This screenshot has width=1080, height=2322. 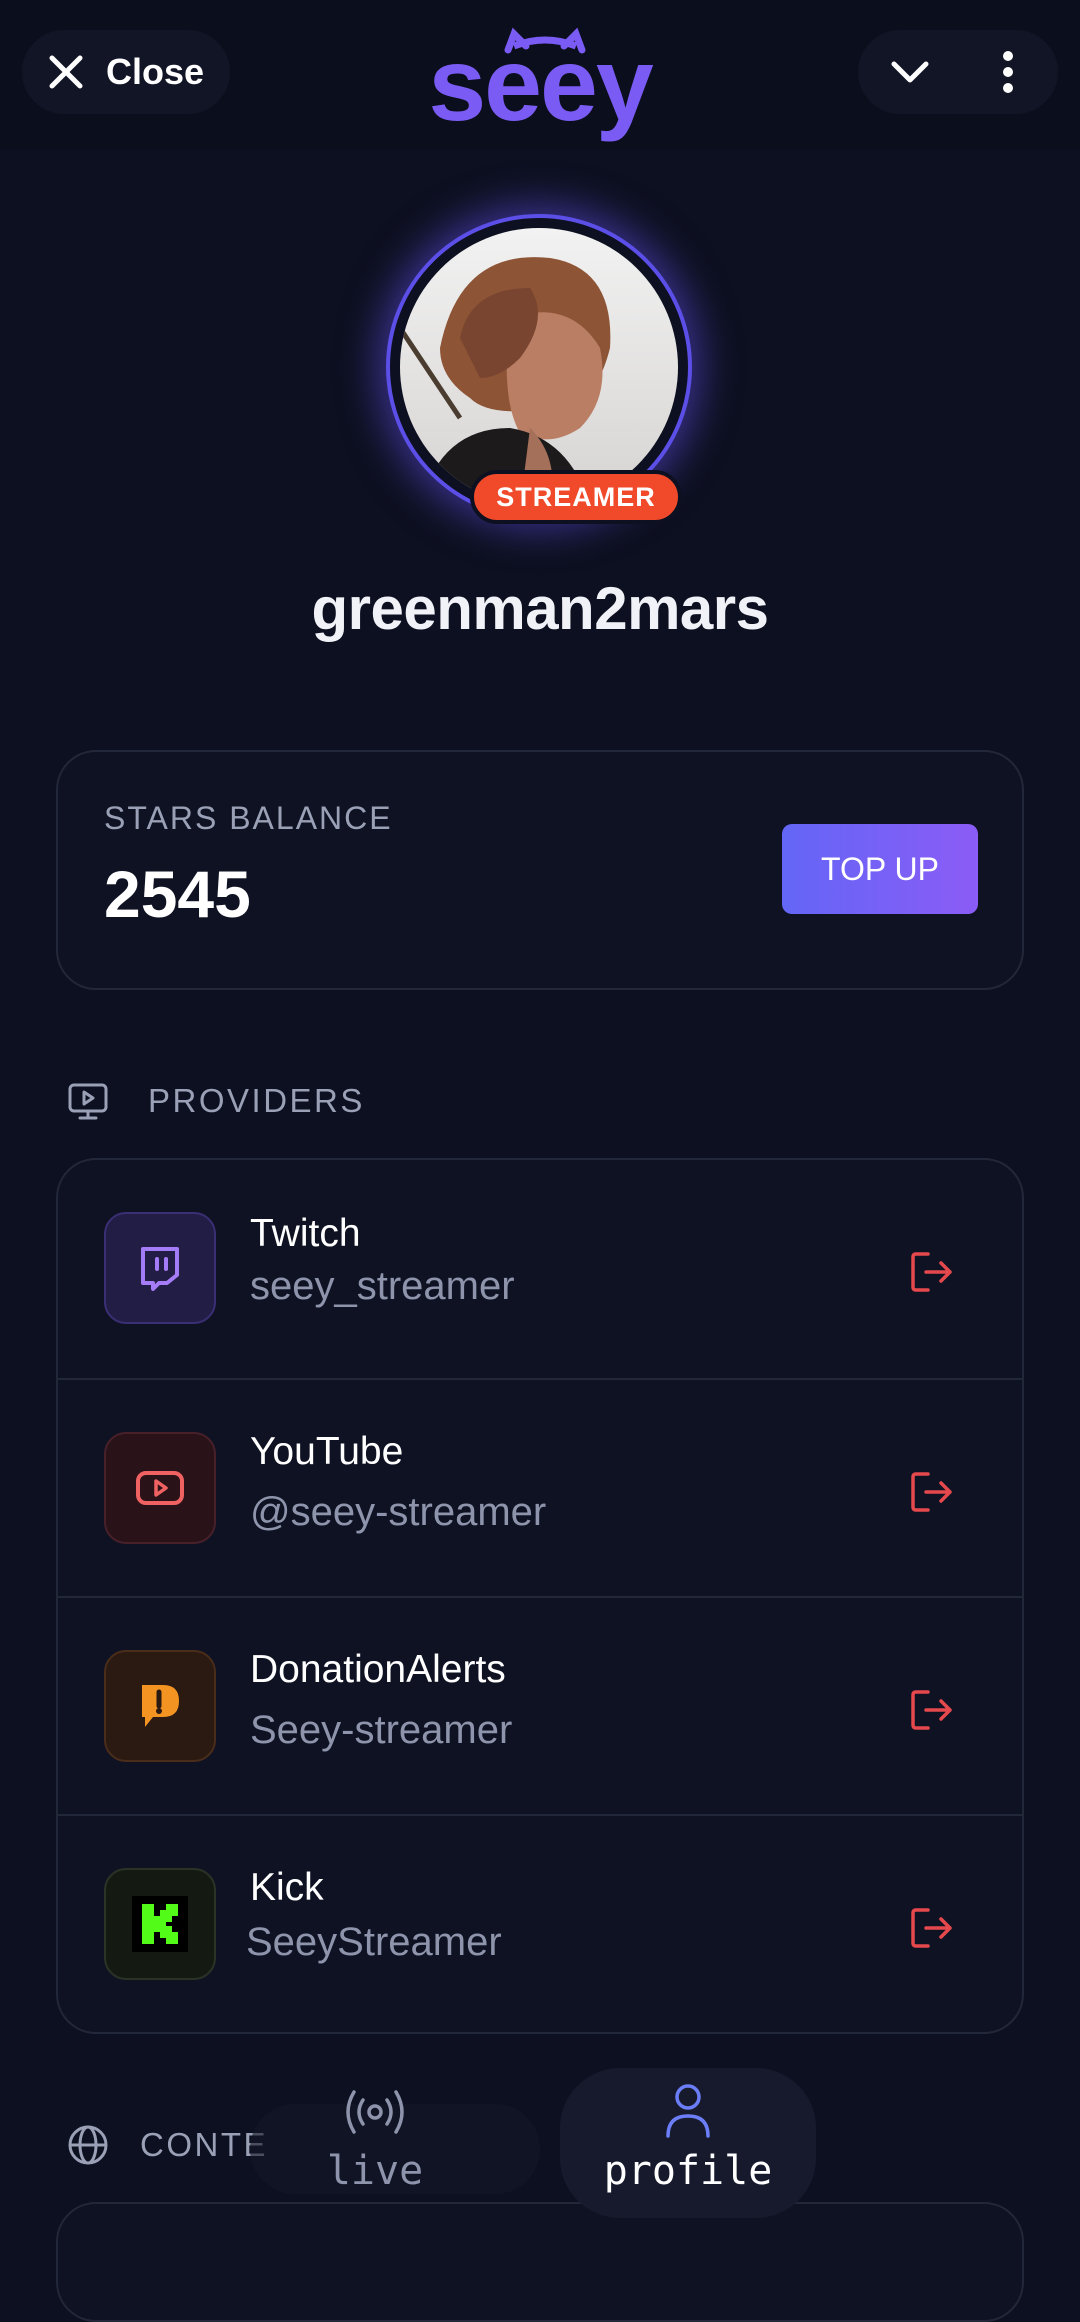 What do you see at coordinates (378, 1669) in the screenshot?
I see `provider-name: DonationAlerts` at bounding box center [378, 1669].